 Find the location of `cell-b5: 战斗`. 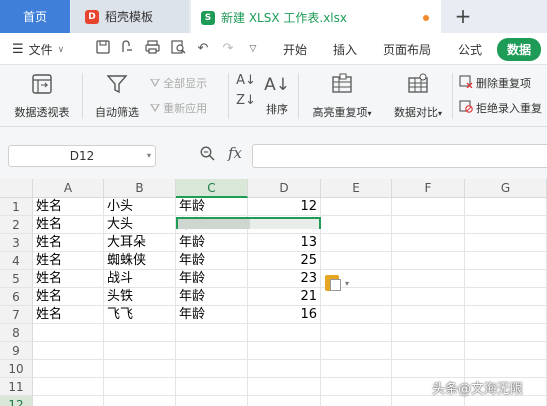

cell-b5: 战斗 is located at coordinates (140, 279).